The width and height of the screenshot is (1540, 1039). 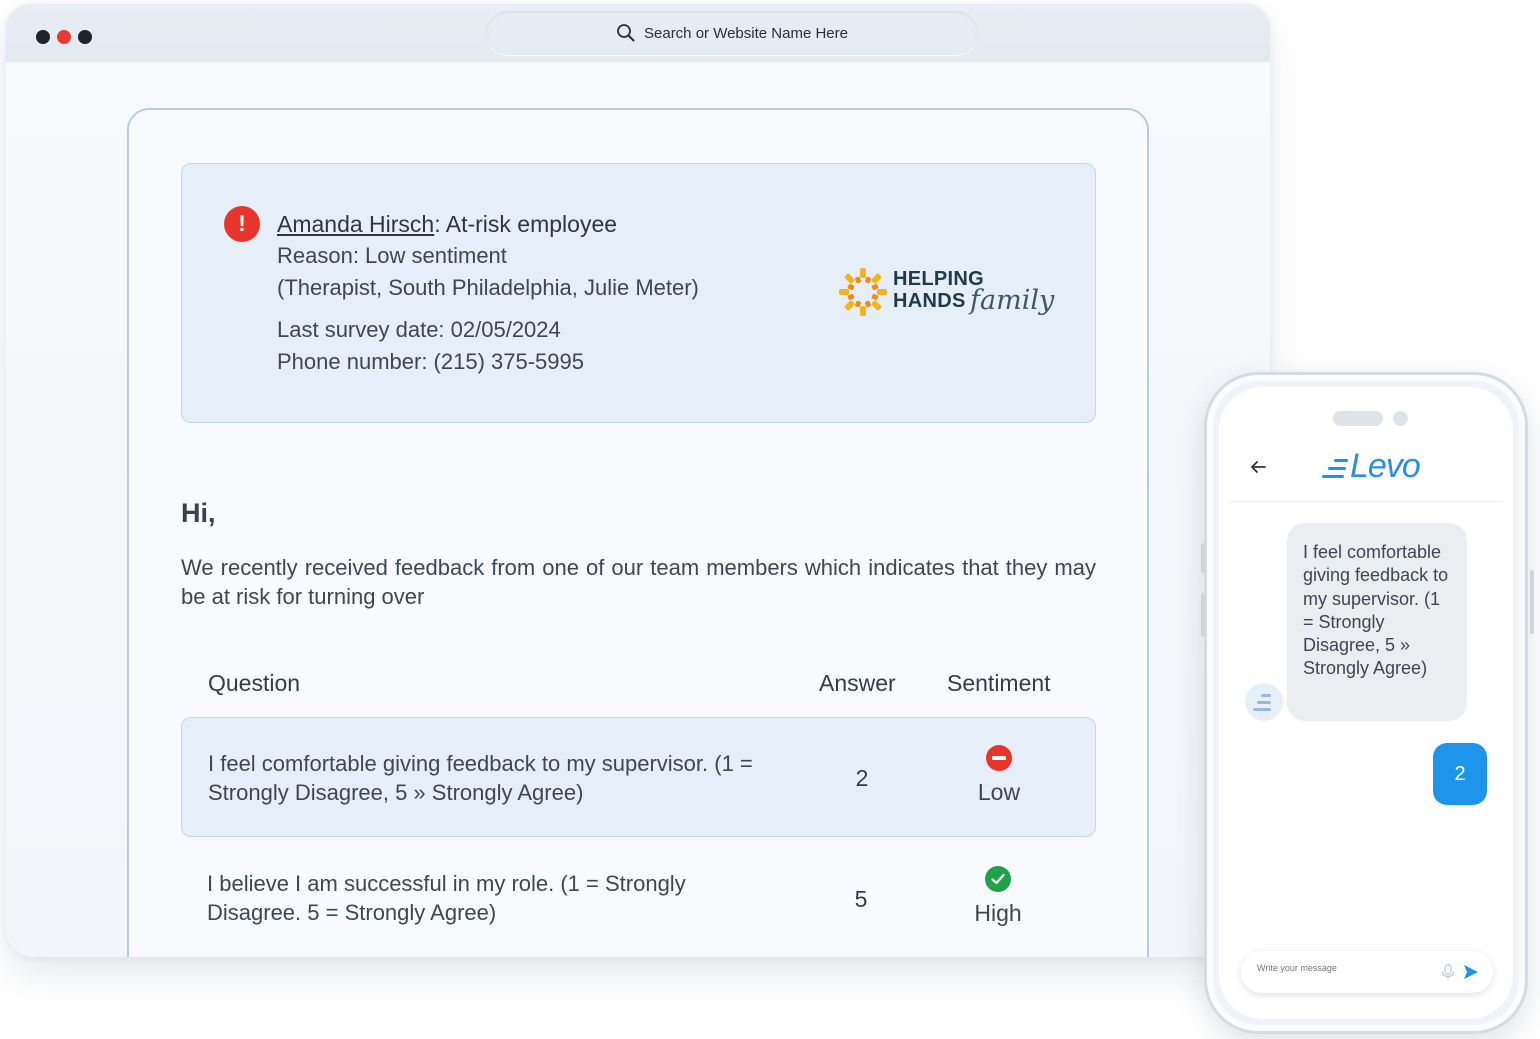 What do you see at coordinates (1259, 467) in the screenshot?
I see `arrow-left-icon` at bounding box center [1259, 467].